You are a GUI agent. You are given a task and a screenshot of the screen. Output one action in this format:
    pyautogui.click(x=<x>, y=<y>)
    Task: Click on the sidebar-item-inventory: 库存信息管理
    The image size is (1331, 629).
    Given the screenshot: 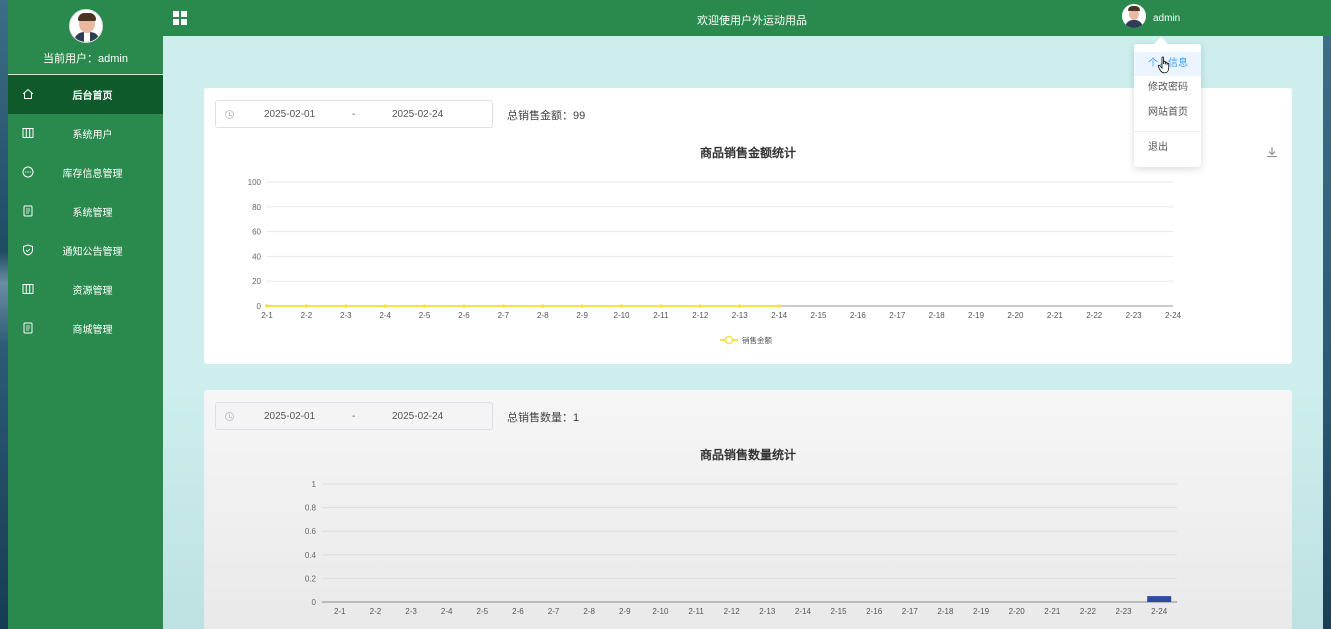 What is the action you would take?
    pyautogui.click(x=85, y=172)
    